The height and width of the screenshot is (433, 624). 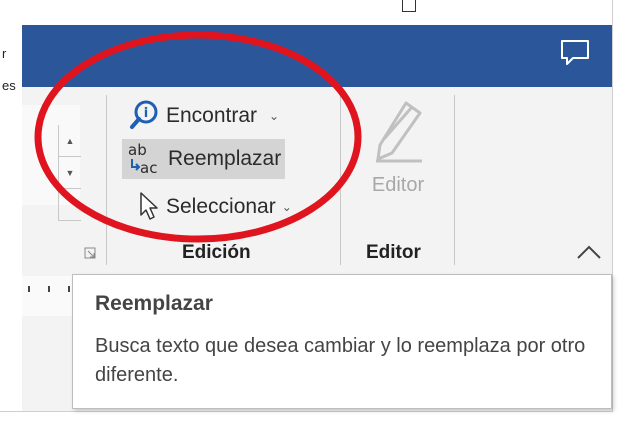 I want to click on collapse-ribbon-icon, so click(x=589, y=252).